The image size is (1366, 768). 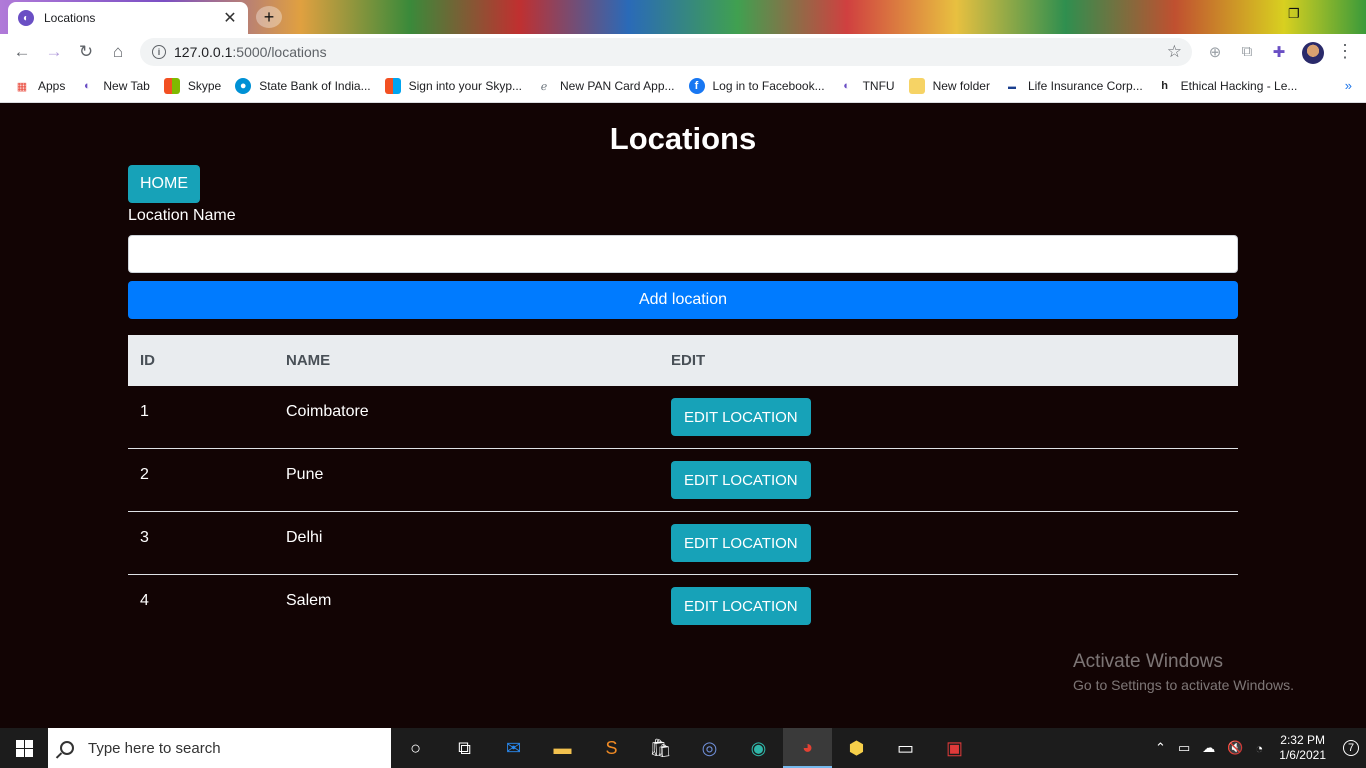 What do you see at coordinates (1208, 748) in the screenshot?
I see `cloud-icon: ☁` at bounding box center [1208, 748].